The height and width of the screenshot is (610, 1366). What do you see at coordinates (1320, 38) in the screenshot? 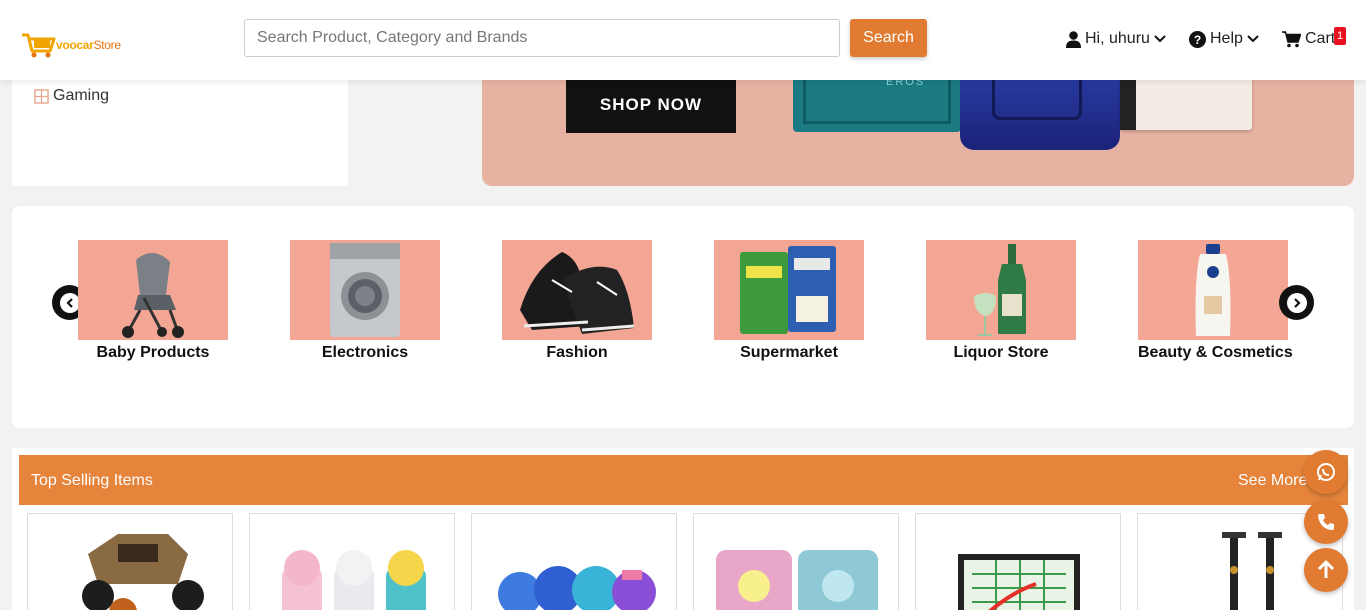
I see `cart-label: Cart` at bounding box center [1320, 38].